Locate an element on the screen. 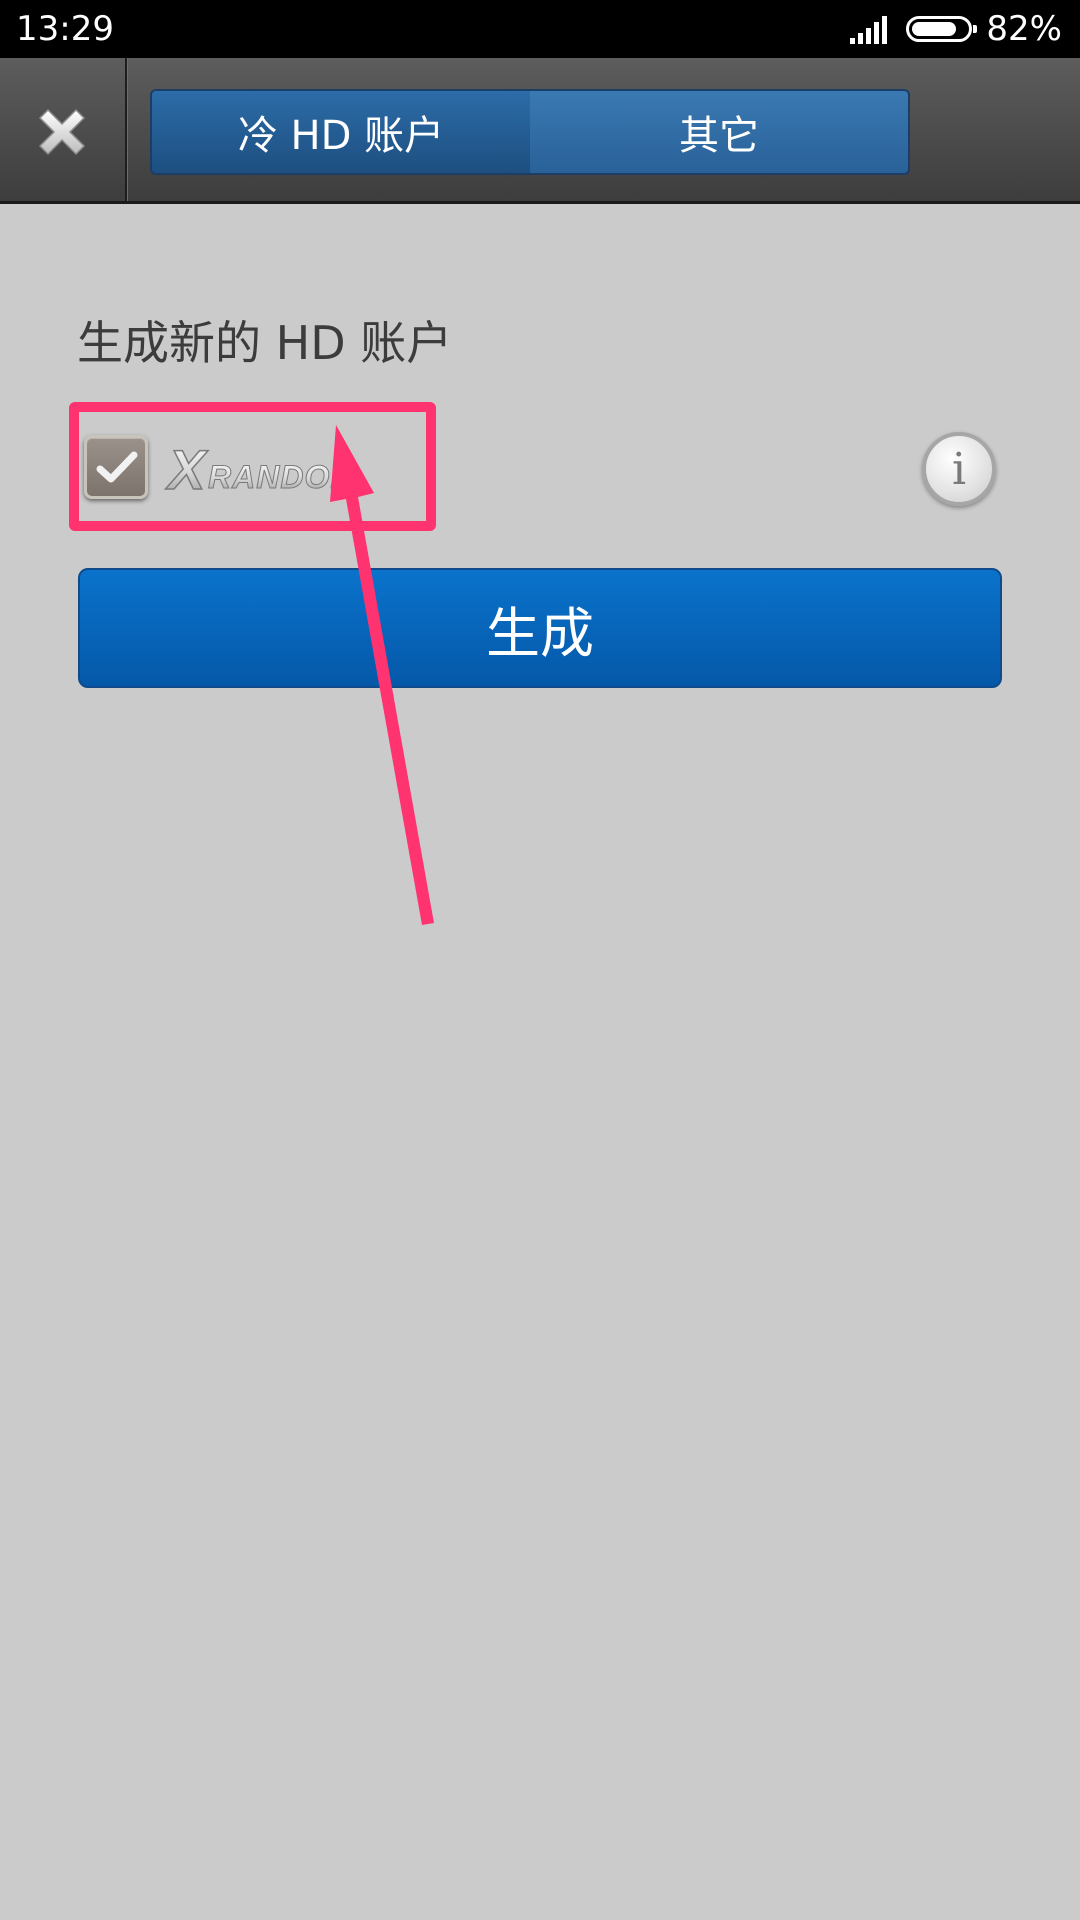 This screenshot has width=1080, height=1920. top-bar: 冷 HD 账户 其它 is located at coordinates (540, 131).